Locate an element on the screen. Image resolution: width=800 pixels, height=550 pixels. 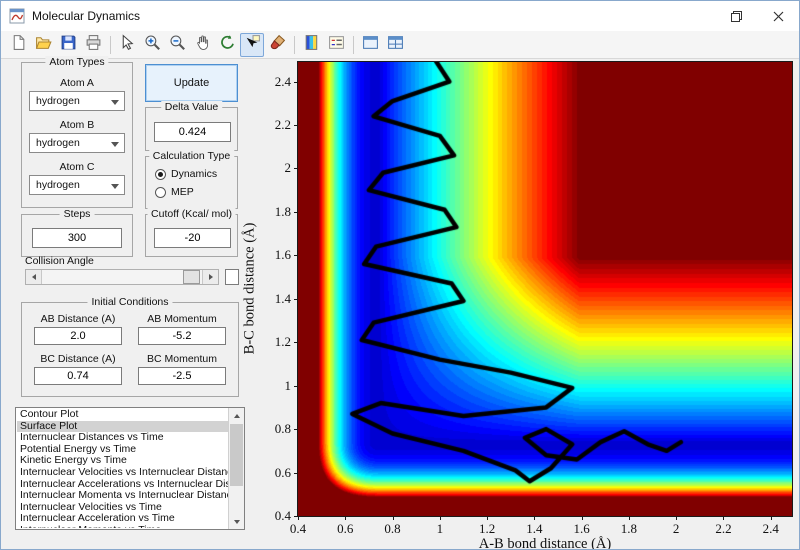
cutoff-panel: Cutoff (Kcal/ mol) is located at coordinates (191, 232).